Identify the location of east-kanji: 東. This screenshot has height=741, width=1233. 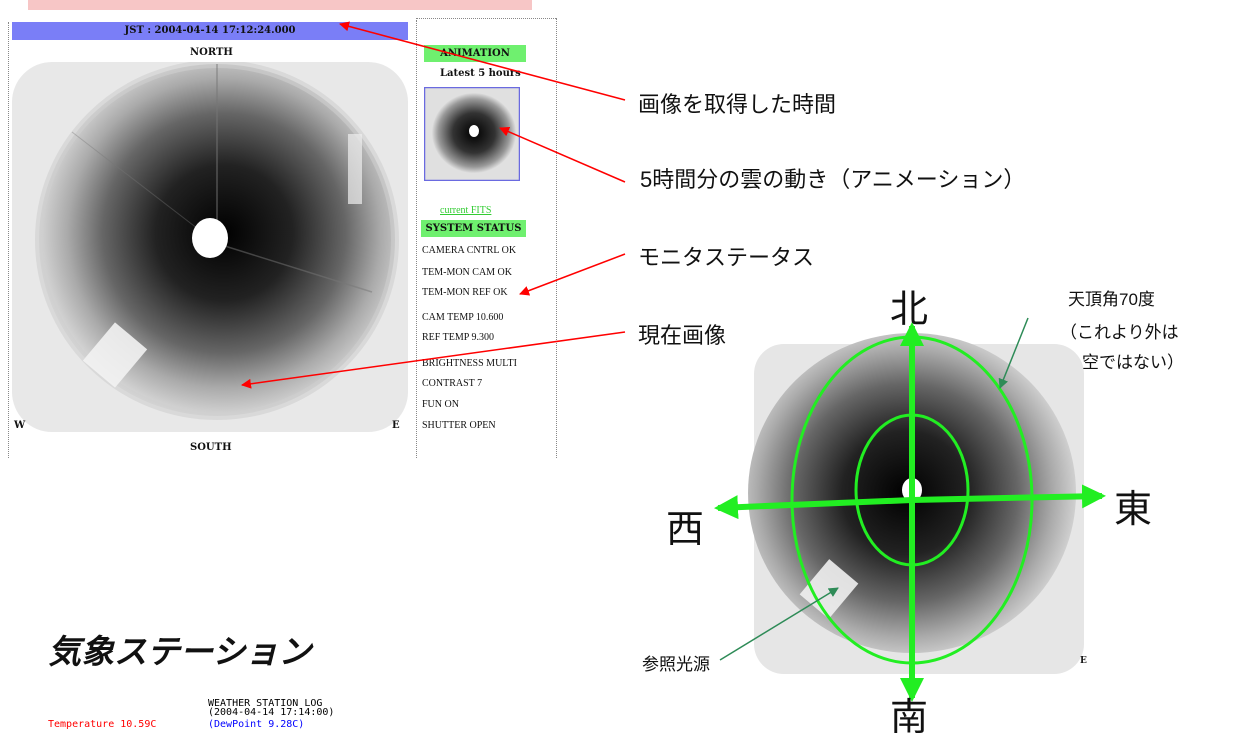
(1133, 510).